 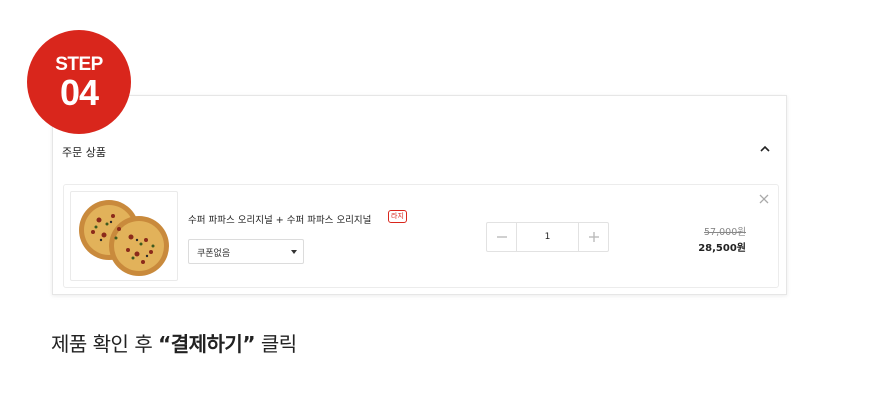 I want to click on step-number: 04, so click(x=79, y=92).